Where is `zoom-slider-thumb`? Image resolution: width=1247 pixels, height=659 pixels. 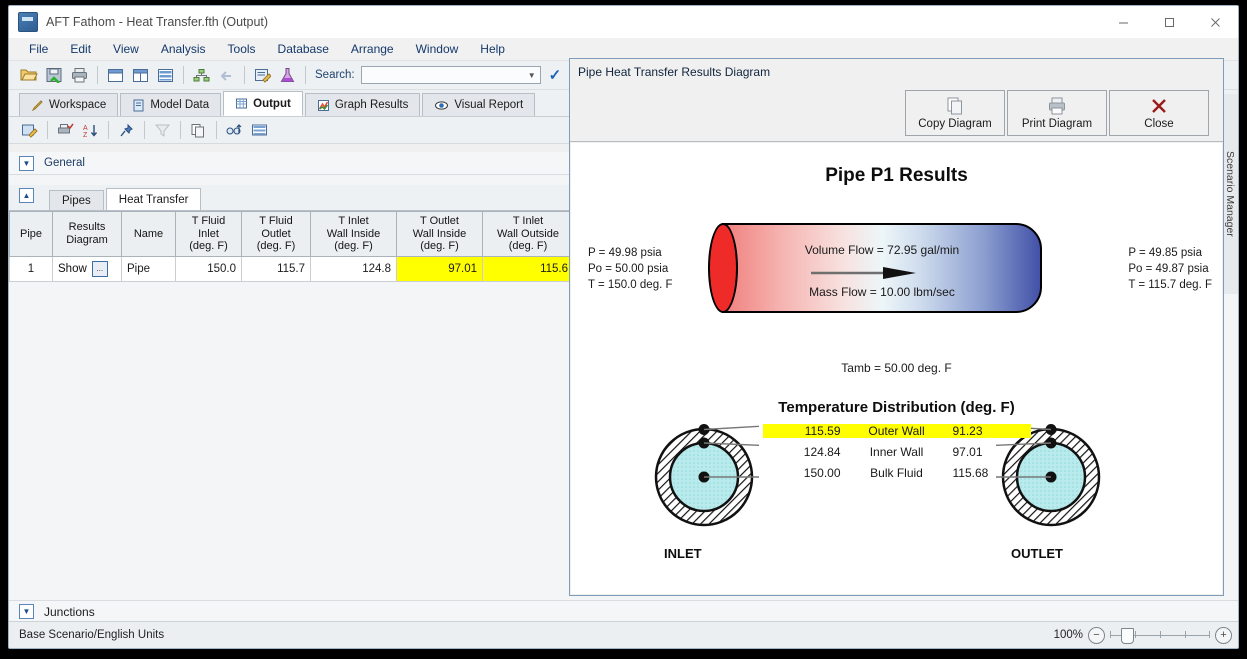
zoom-slider-thumb is located at coordinates (1127, 636).